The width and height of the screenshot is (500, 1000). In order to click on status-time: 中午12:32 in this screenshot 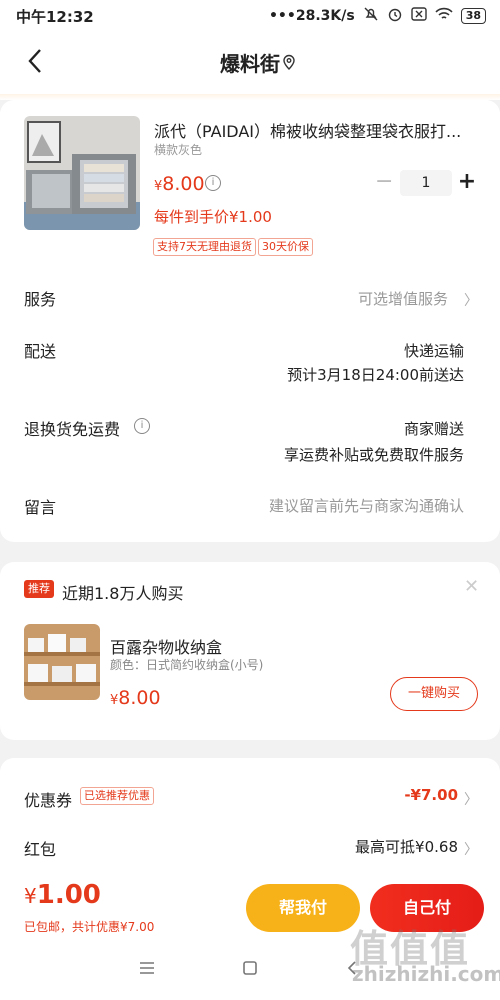, I will do `click(55, 17)`.